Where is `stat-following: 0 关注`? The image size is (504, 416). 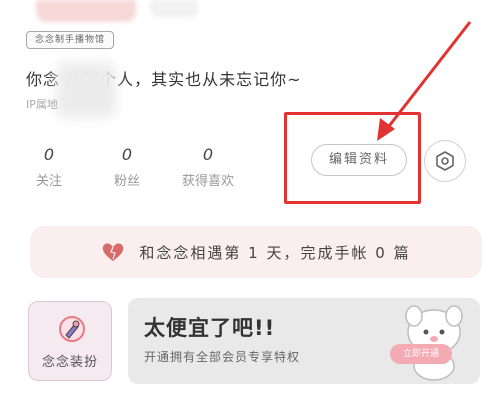
stat-following: 0 关注 is located at coordinates (49, 167).